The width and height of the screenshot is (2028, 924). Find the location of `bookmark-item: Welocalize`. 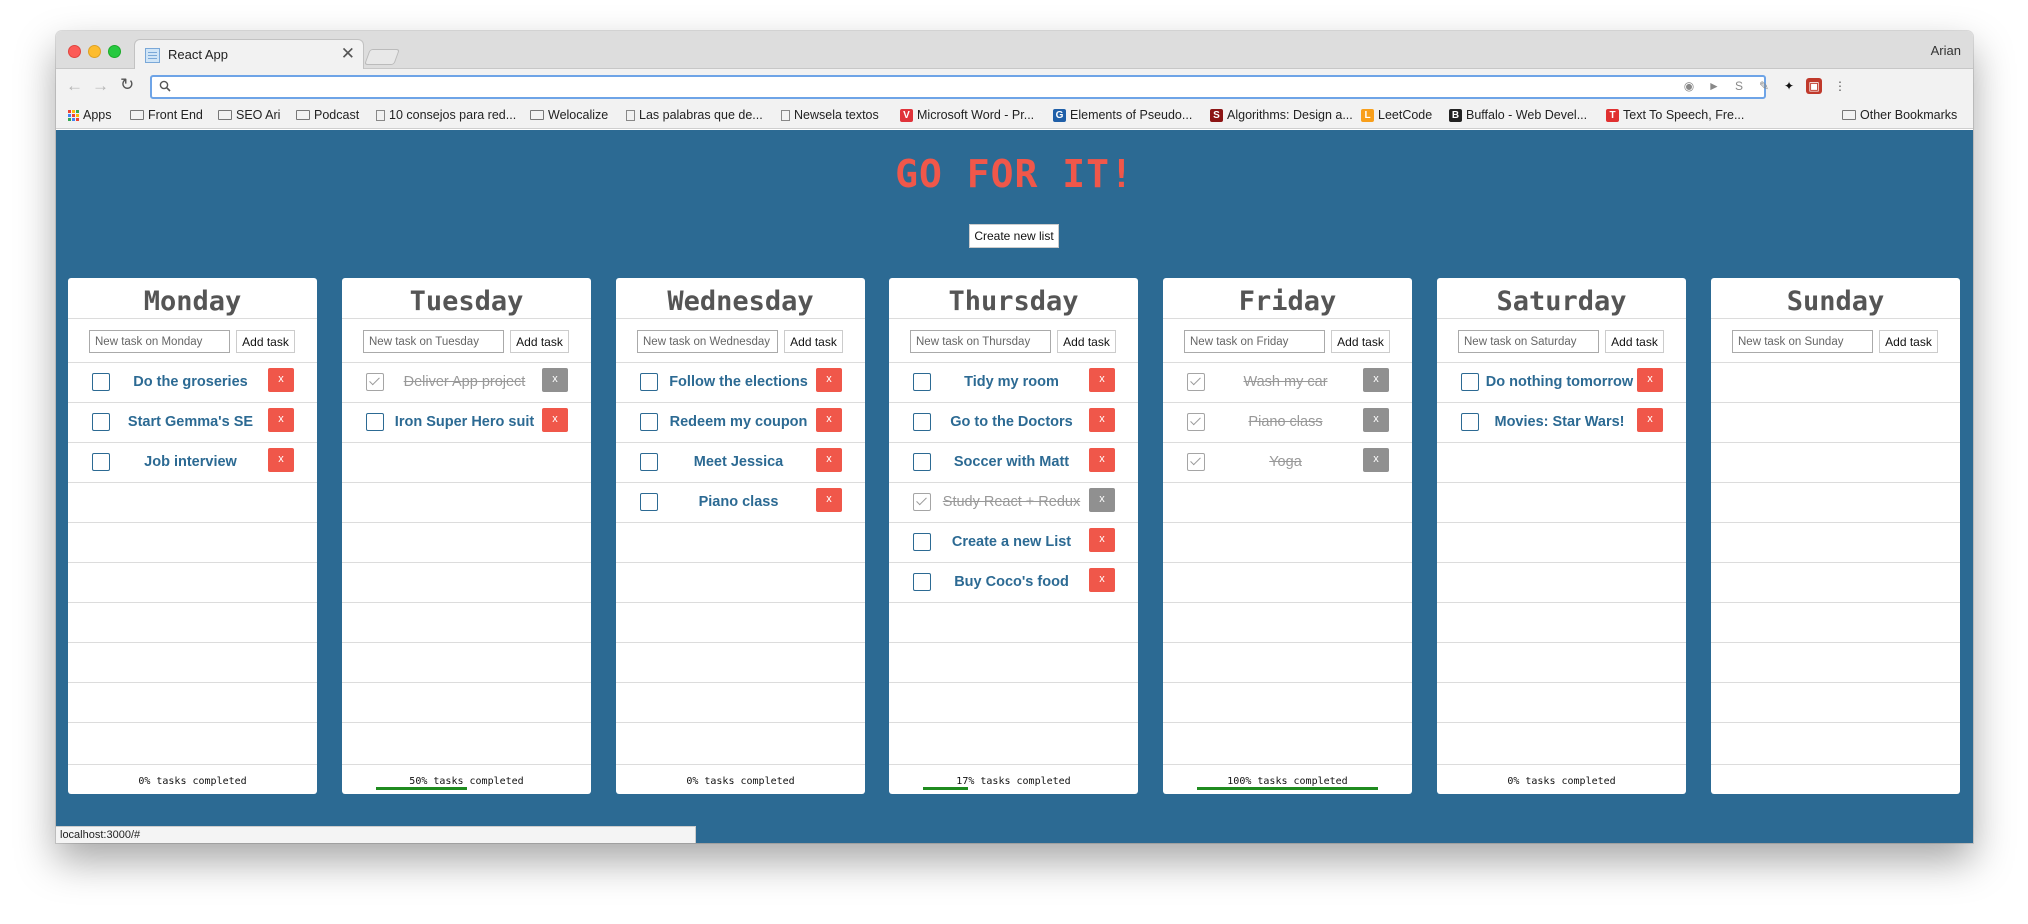

bookmark-item: Welocalize is located at coordinates (569, 115).